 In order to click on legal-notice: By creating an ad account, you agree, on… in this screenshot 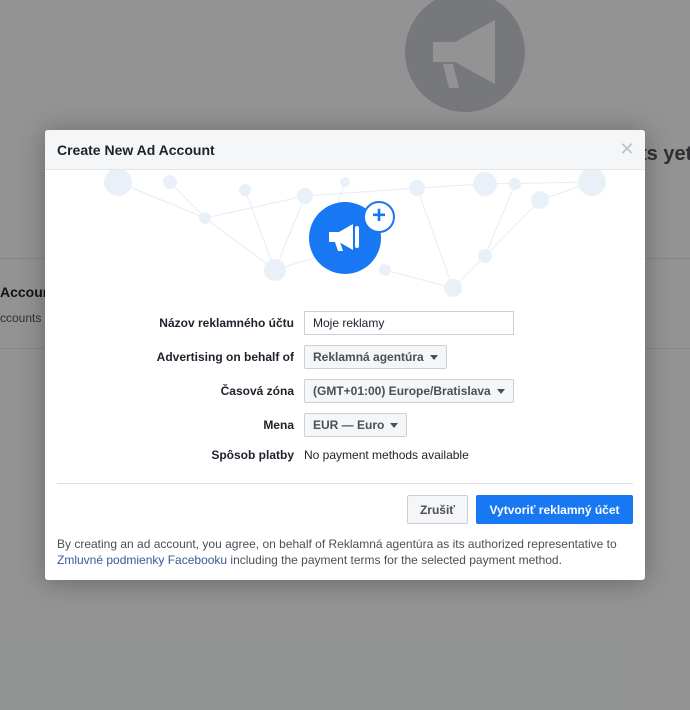, I will do `click(347, 552)`.